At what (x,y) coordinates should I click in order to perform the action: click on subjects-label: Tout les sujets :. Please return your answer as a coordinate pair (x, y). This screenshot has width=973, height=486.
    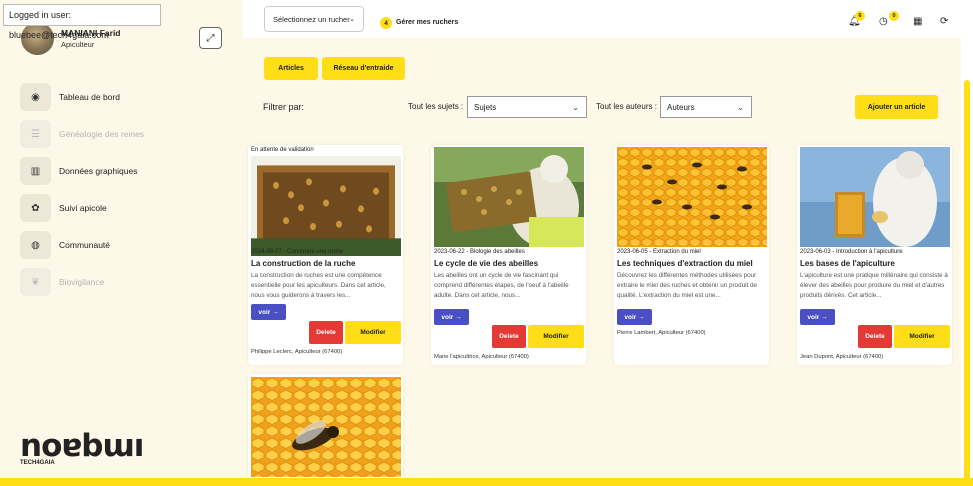
    Looking at the image, I should click on (436, 106).